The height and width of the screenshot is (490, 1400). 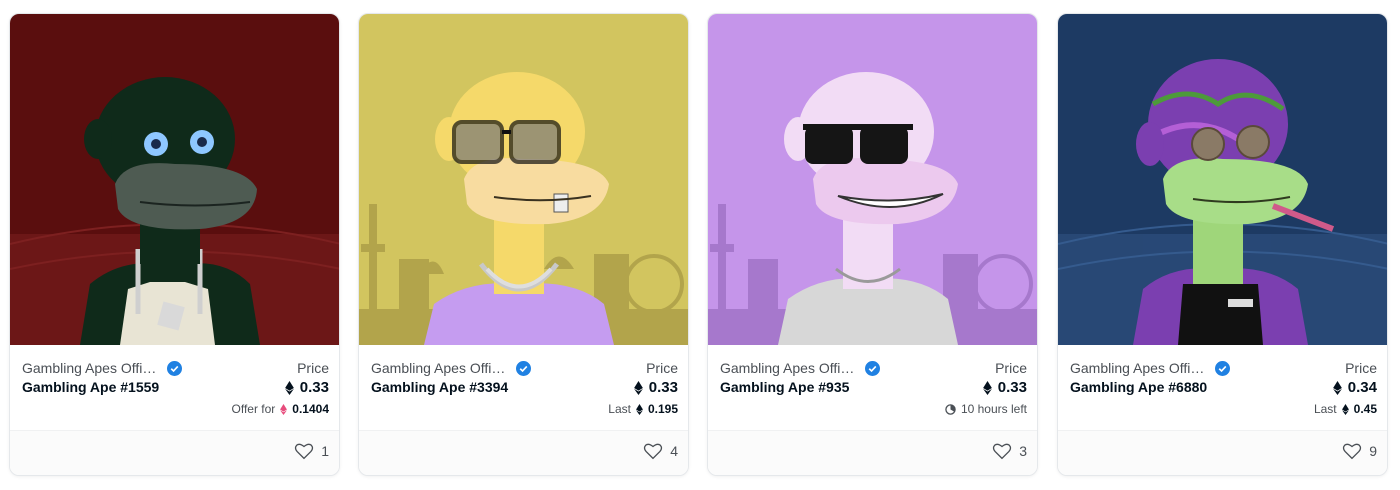 I want to click on item-name: Gambling Ape #3394, so click(x=439, y=387).